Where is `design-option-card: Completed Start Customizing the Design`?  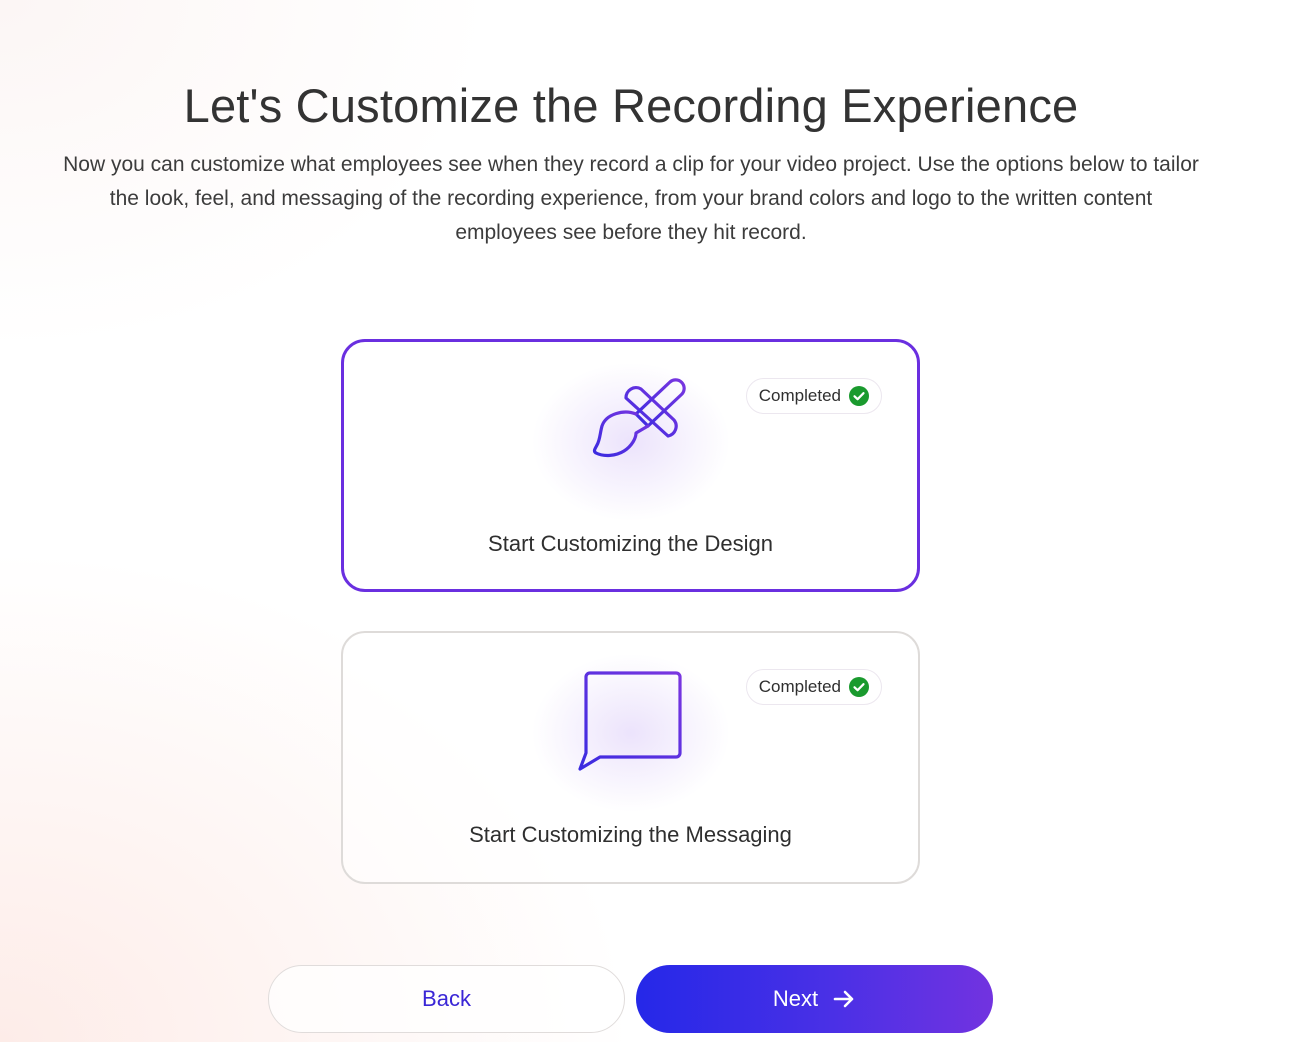 design-option-card: Completed Start Customizing the Design is located at coordinates (630, 465).